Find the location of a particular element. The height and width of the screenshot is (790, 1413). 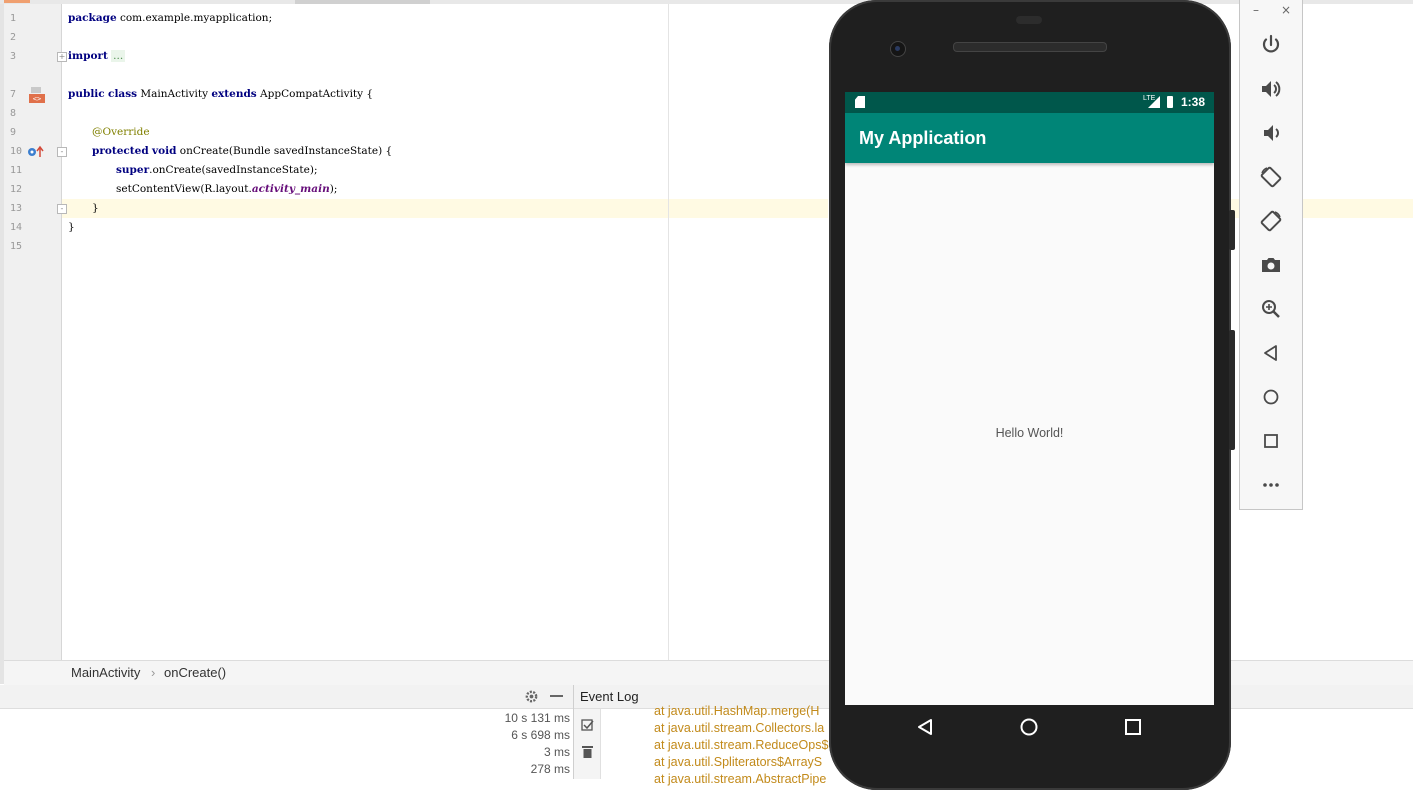

event-log-toolbar is located at coordinates (587, 744).